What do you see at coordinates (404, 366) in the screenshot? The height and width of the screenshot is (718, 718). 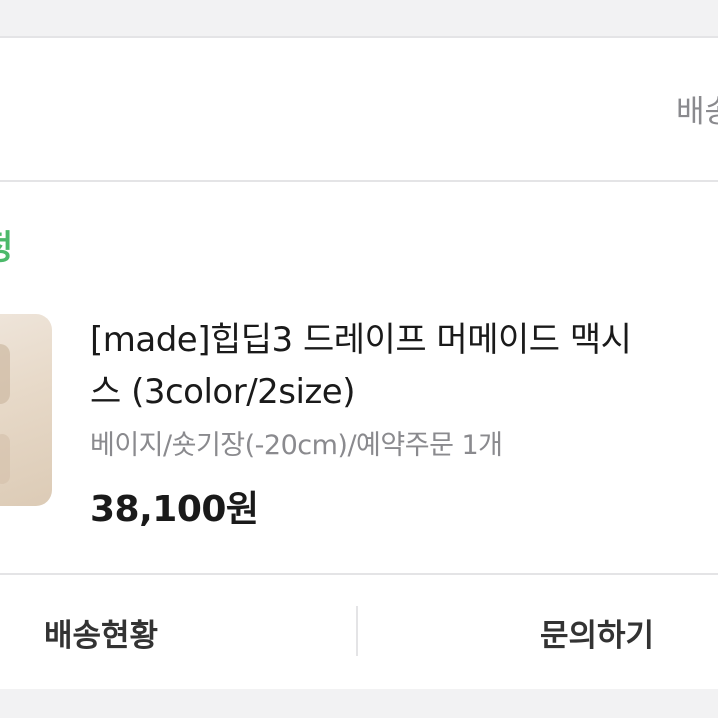 I see `product-name: [made]힙딥3 드레이프 머메이드 맥시 스 (3color/2size)` at bounding box center [404, 366].